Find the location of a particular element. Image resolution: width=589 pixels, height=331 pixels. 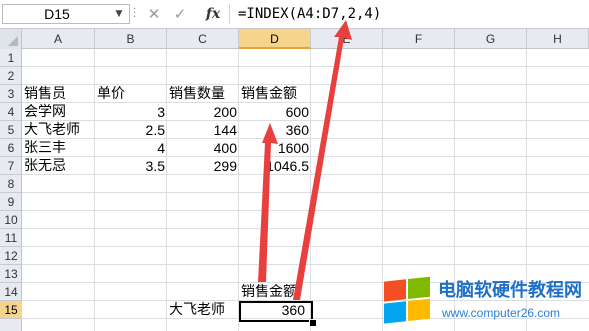

row-header-4: 4 is located at coordinates (11, 112).